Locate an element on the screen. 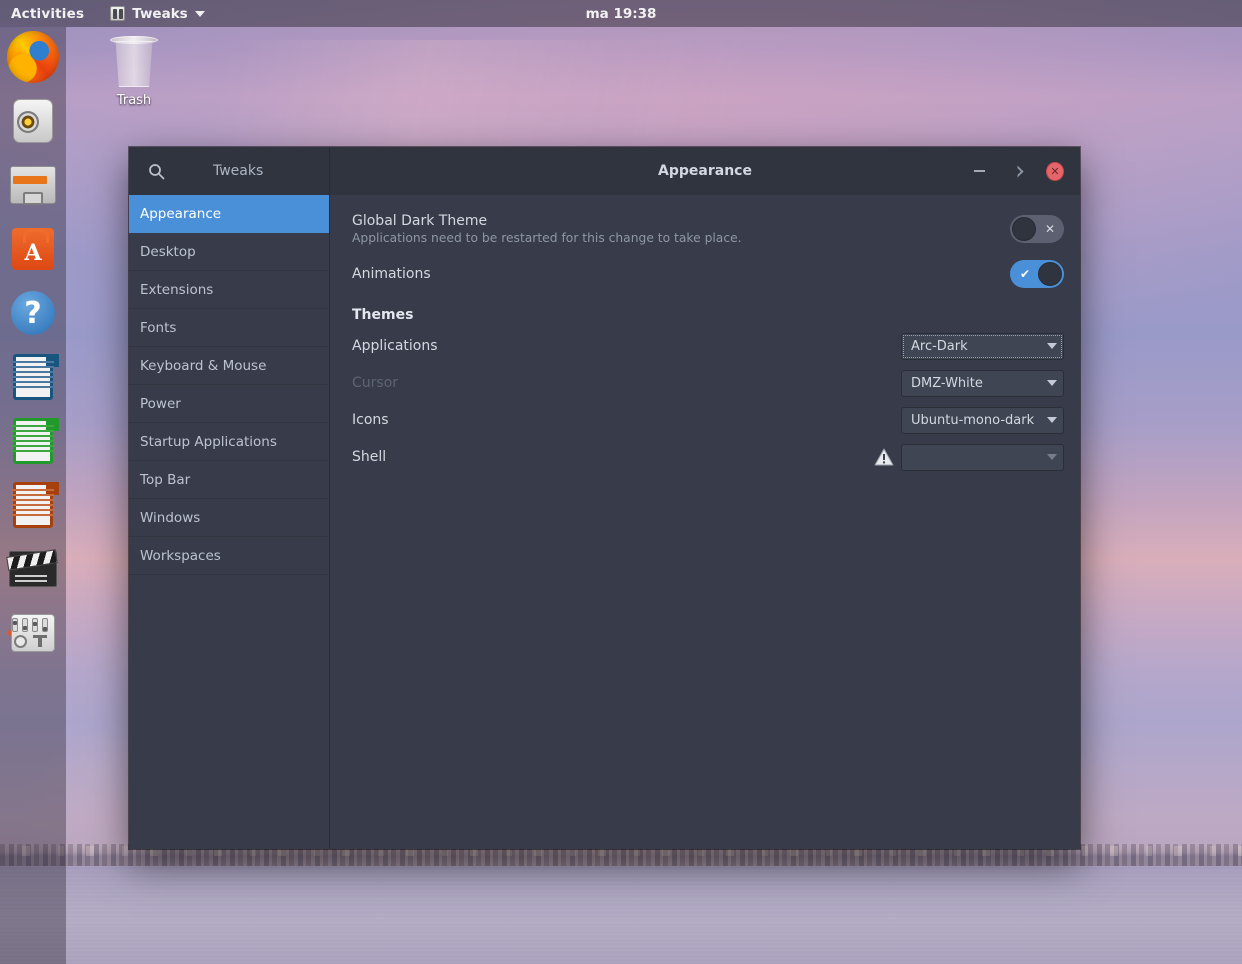 The image size is (1242, 964). page-title: Appearance is located at coordinates (705, 171).